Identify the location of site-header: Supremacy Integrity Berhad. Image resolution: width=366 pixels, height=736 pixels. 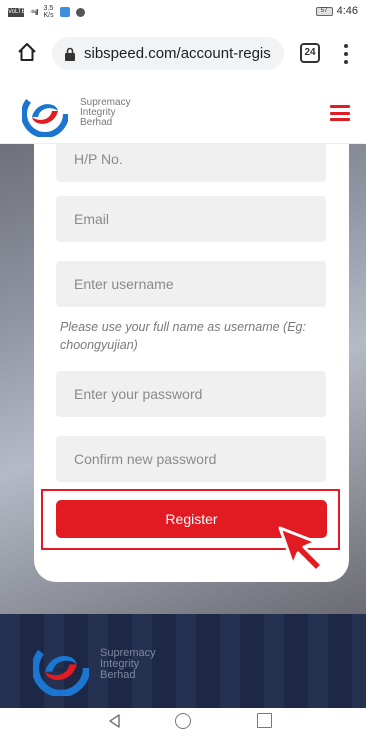
(183, 114).